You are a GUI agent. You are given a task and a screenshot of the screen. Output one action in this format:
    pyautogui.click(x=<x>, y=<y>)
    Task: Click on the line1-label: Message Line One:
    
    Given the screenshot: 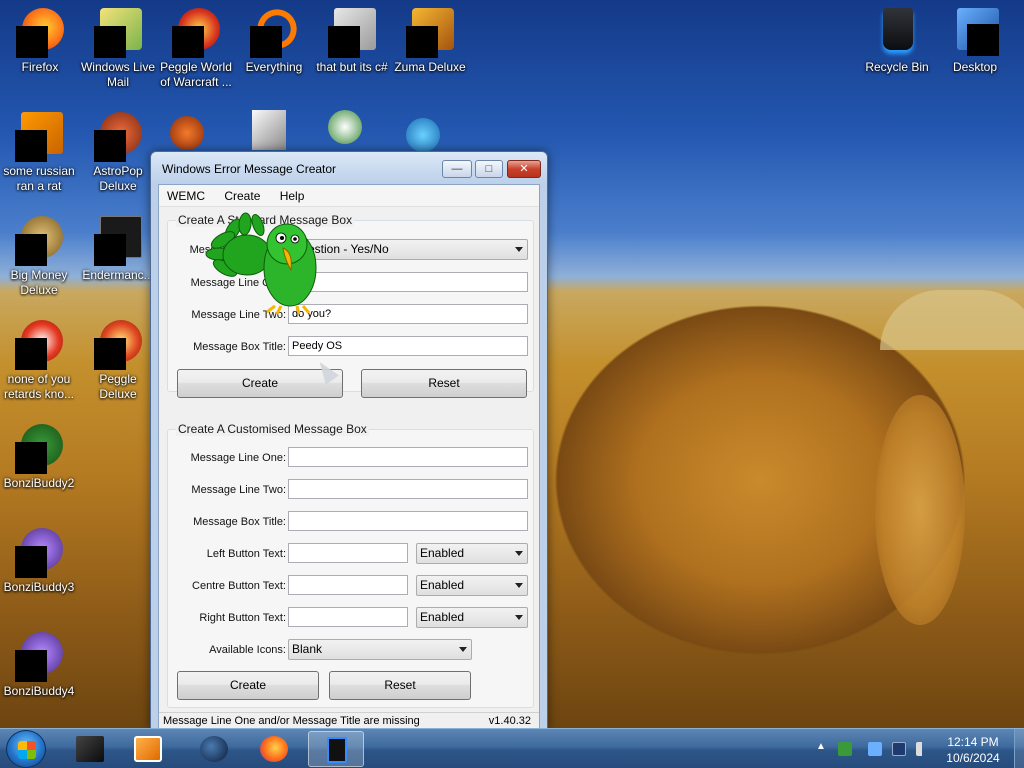 What is the action you would take?
    pyautogui.click(x=238, y=283)
    